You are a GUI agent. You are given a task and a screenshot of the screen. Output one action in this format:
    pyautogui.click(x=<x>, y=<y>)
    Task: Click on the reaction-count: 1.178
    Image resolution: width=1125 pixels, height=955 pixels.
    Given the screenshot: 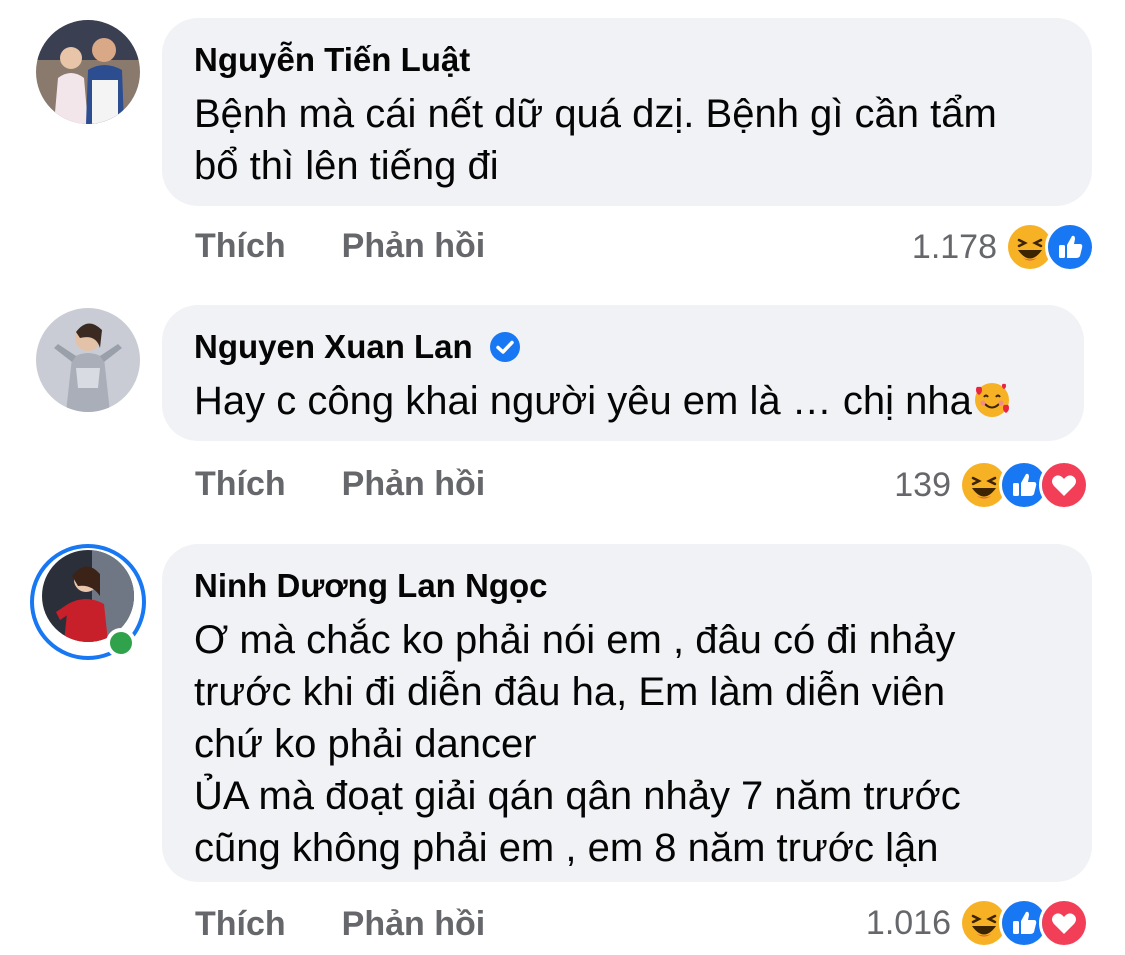 What is the action you would take?
    pyautogui.click(x=954, y=247)
    